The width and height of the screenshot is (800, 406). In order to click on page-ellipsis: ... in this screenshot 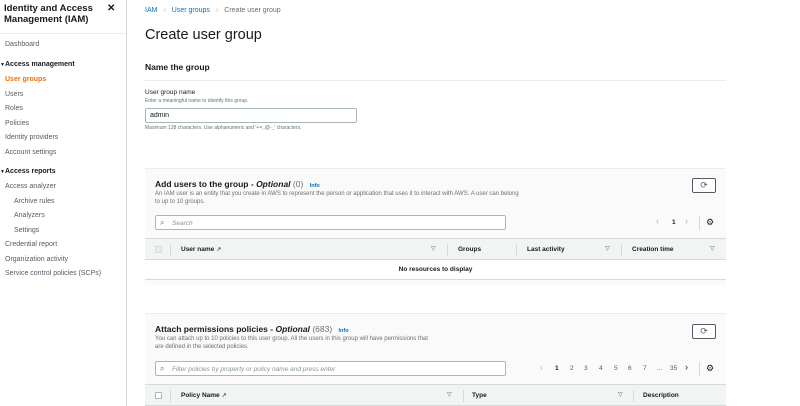, I will do `click(660, 368)`.